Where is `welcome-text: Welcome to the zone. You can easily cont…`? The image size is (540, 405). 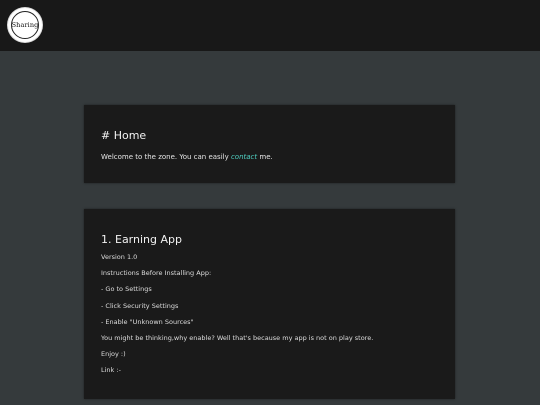 welcome-text: Welcome to the zone. You can easily cont… is located at coordinates (187, 157).